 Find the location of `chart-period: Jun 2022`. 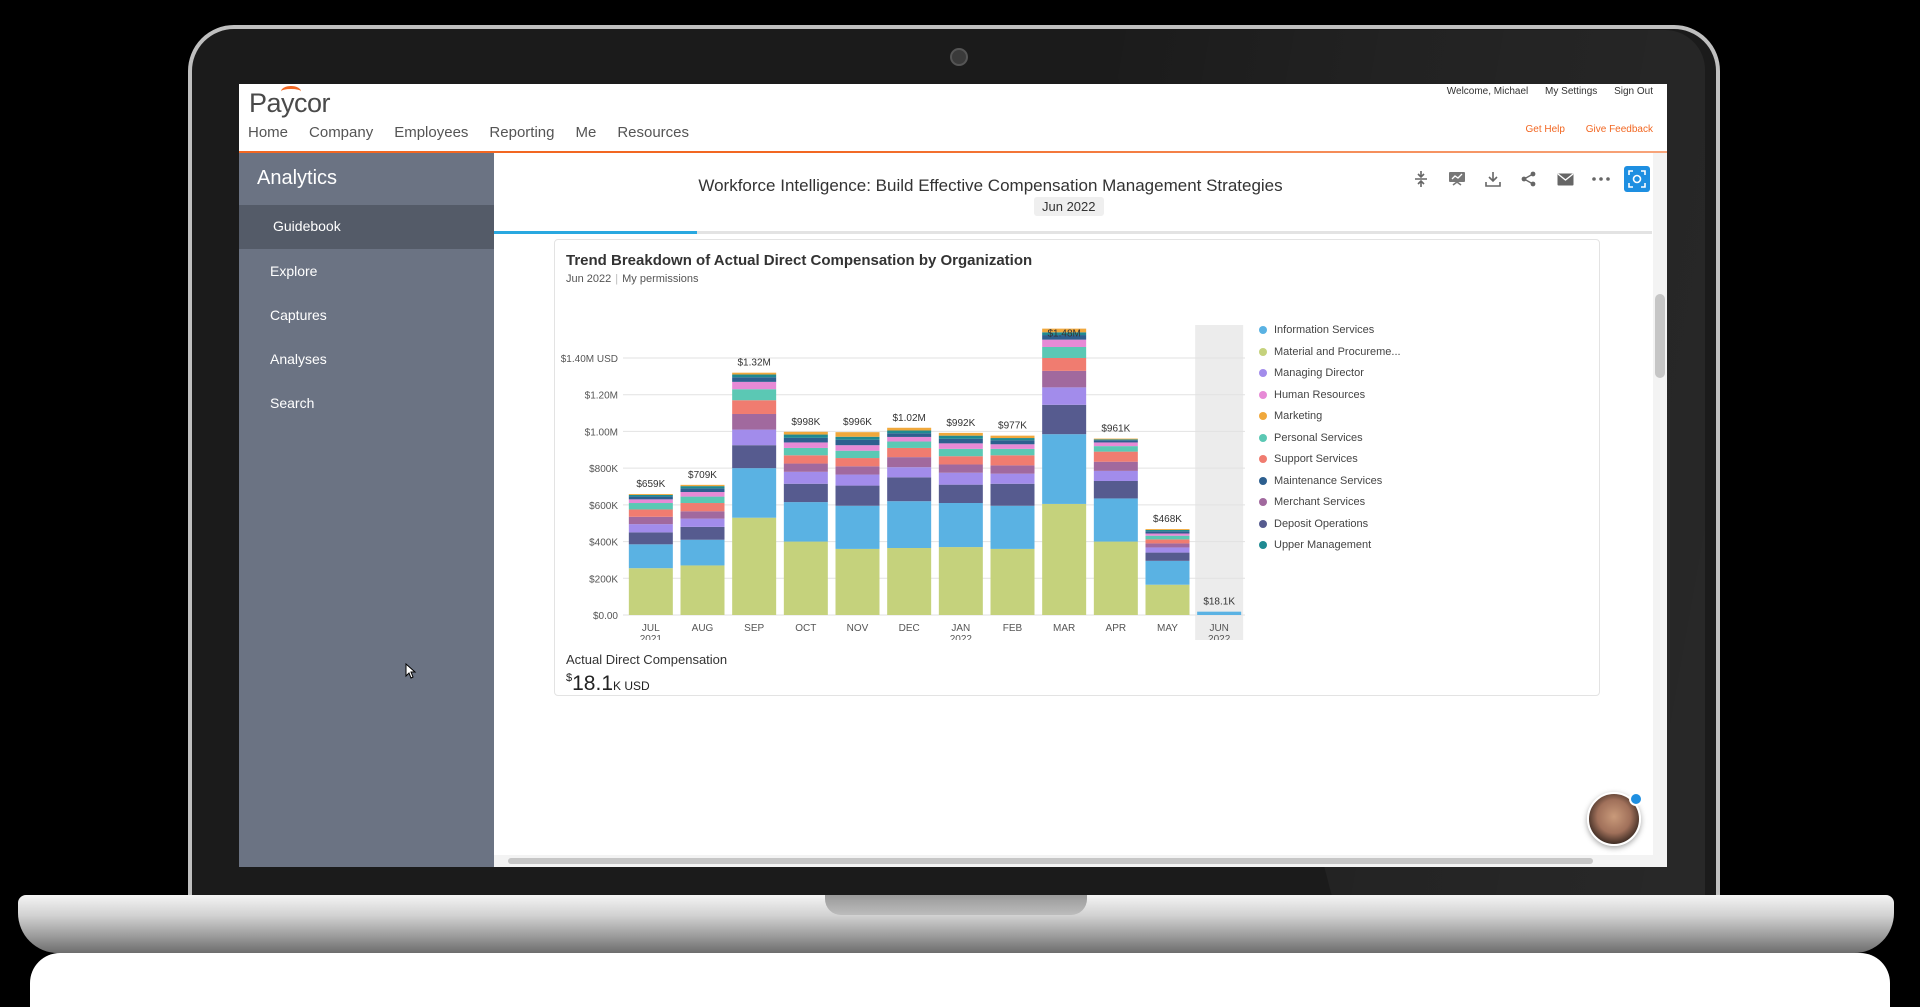

chart-period: Jun 2022 is located at coordinates (588, 279).